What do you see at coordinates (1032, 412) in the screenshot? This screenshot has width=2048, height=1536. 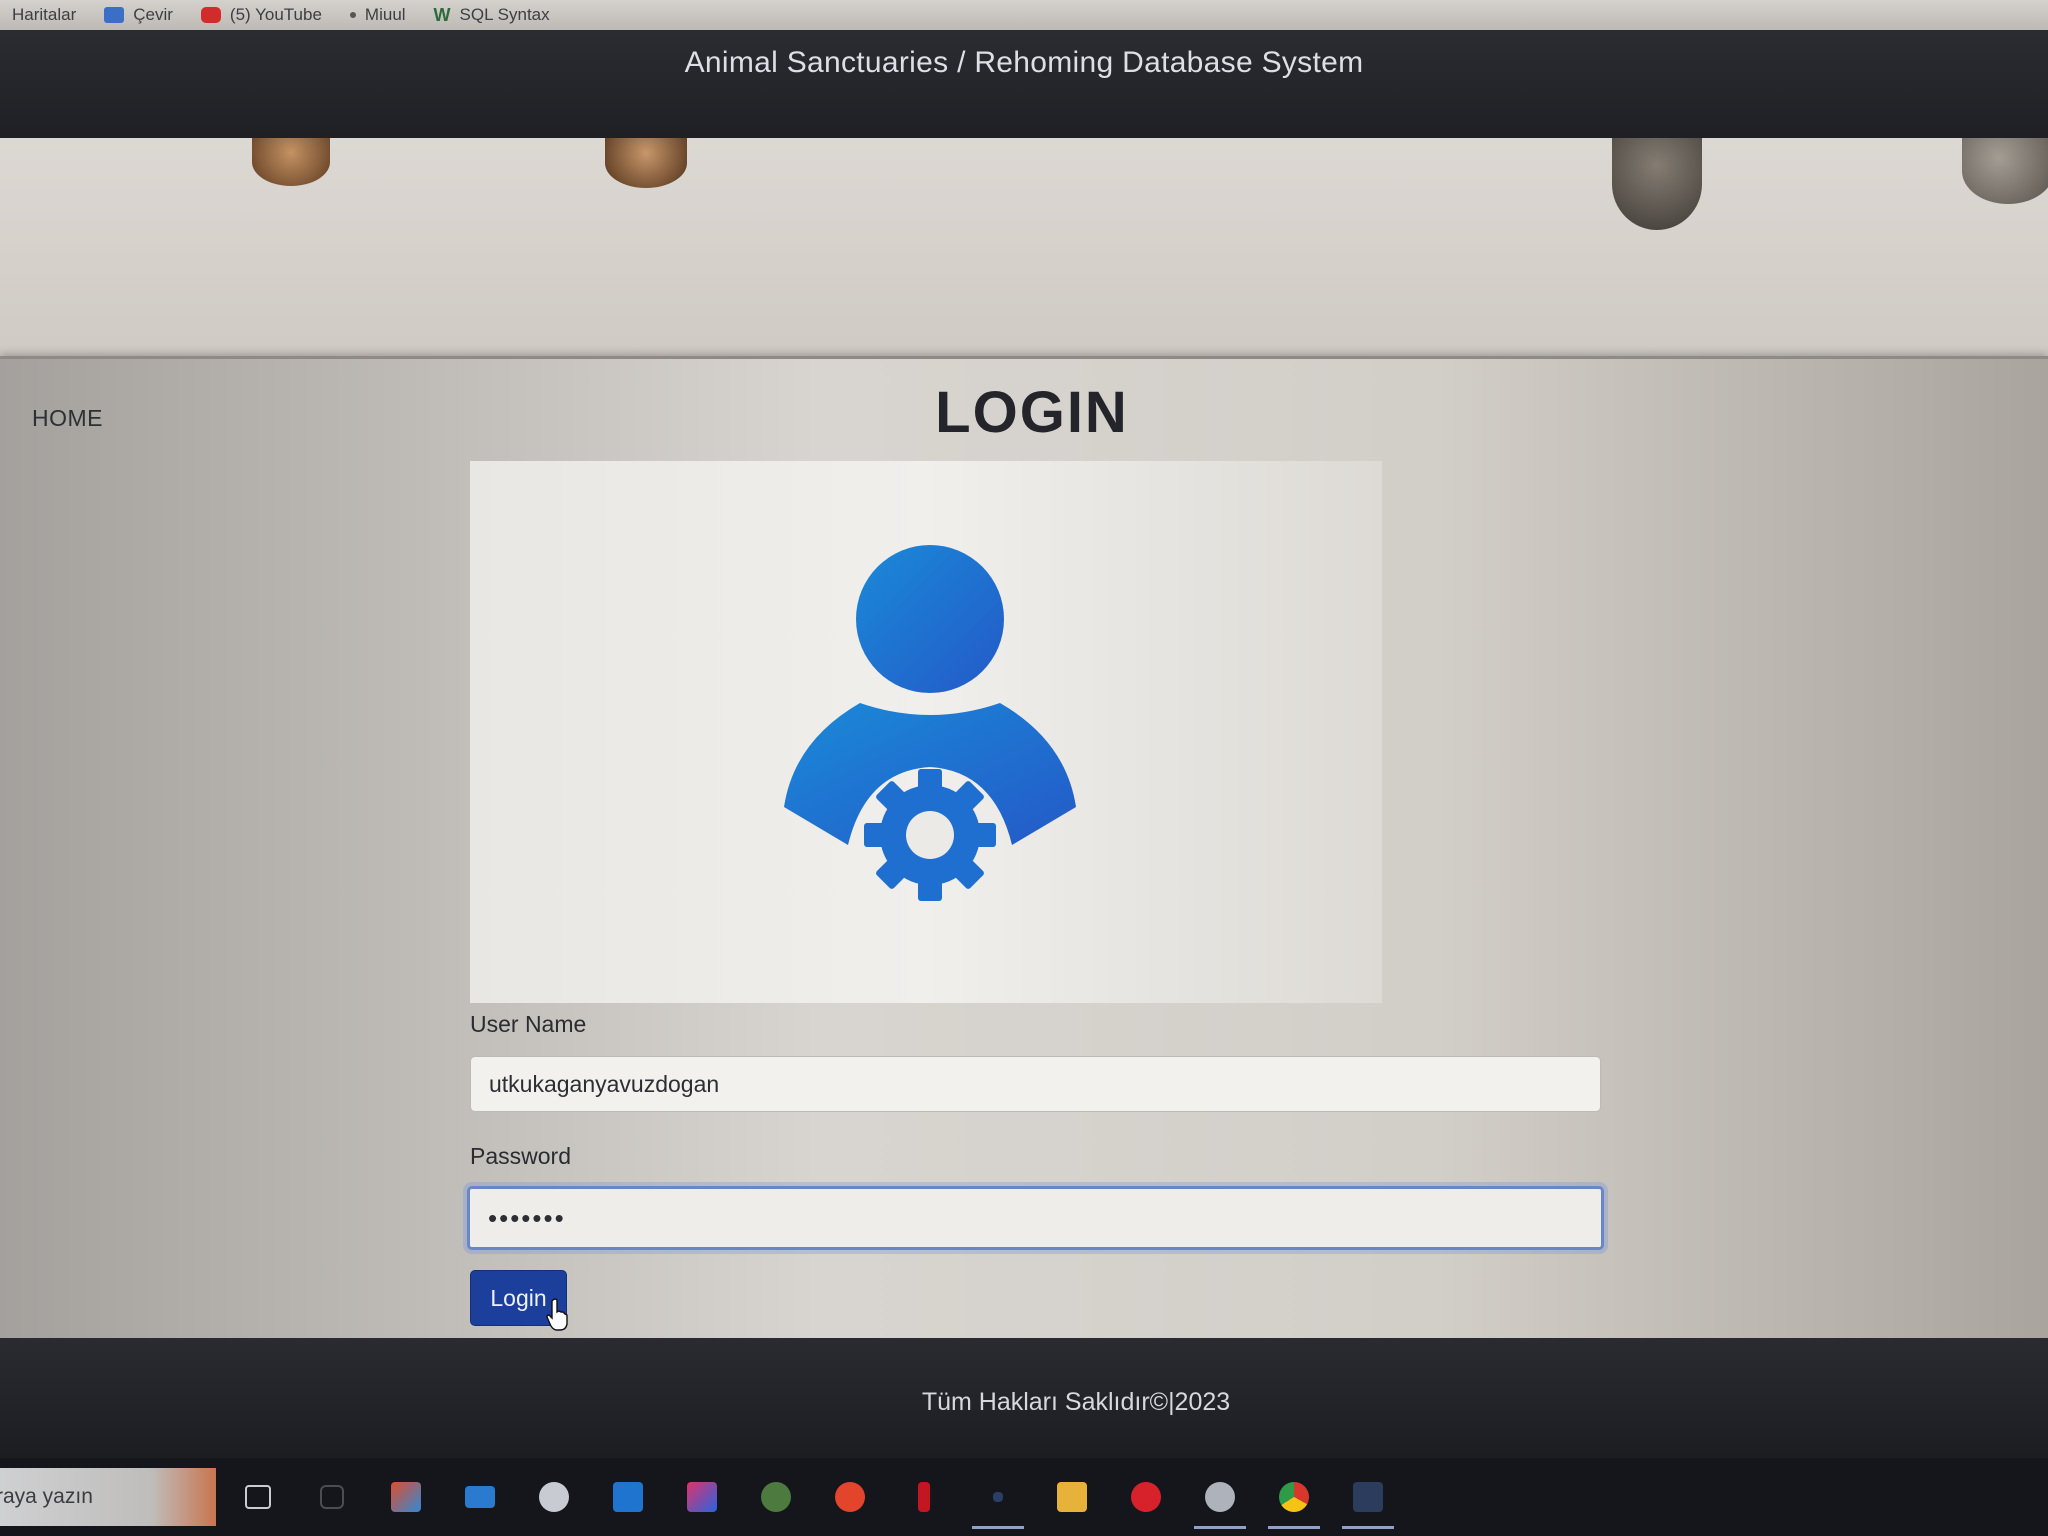 I see `page-title: LOGIN` at bounding box center [1032, 412].